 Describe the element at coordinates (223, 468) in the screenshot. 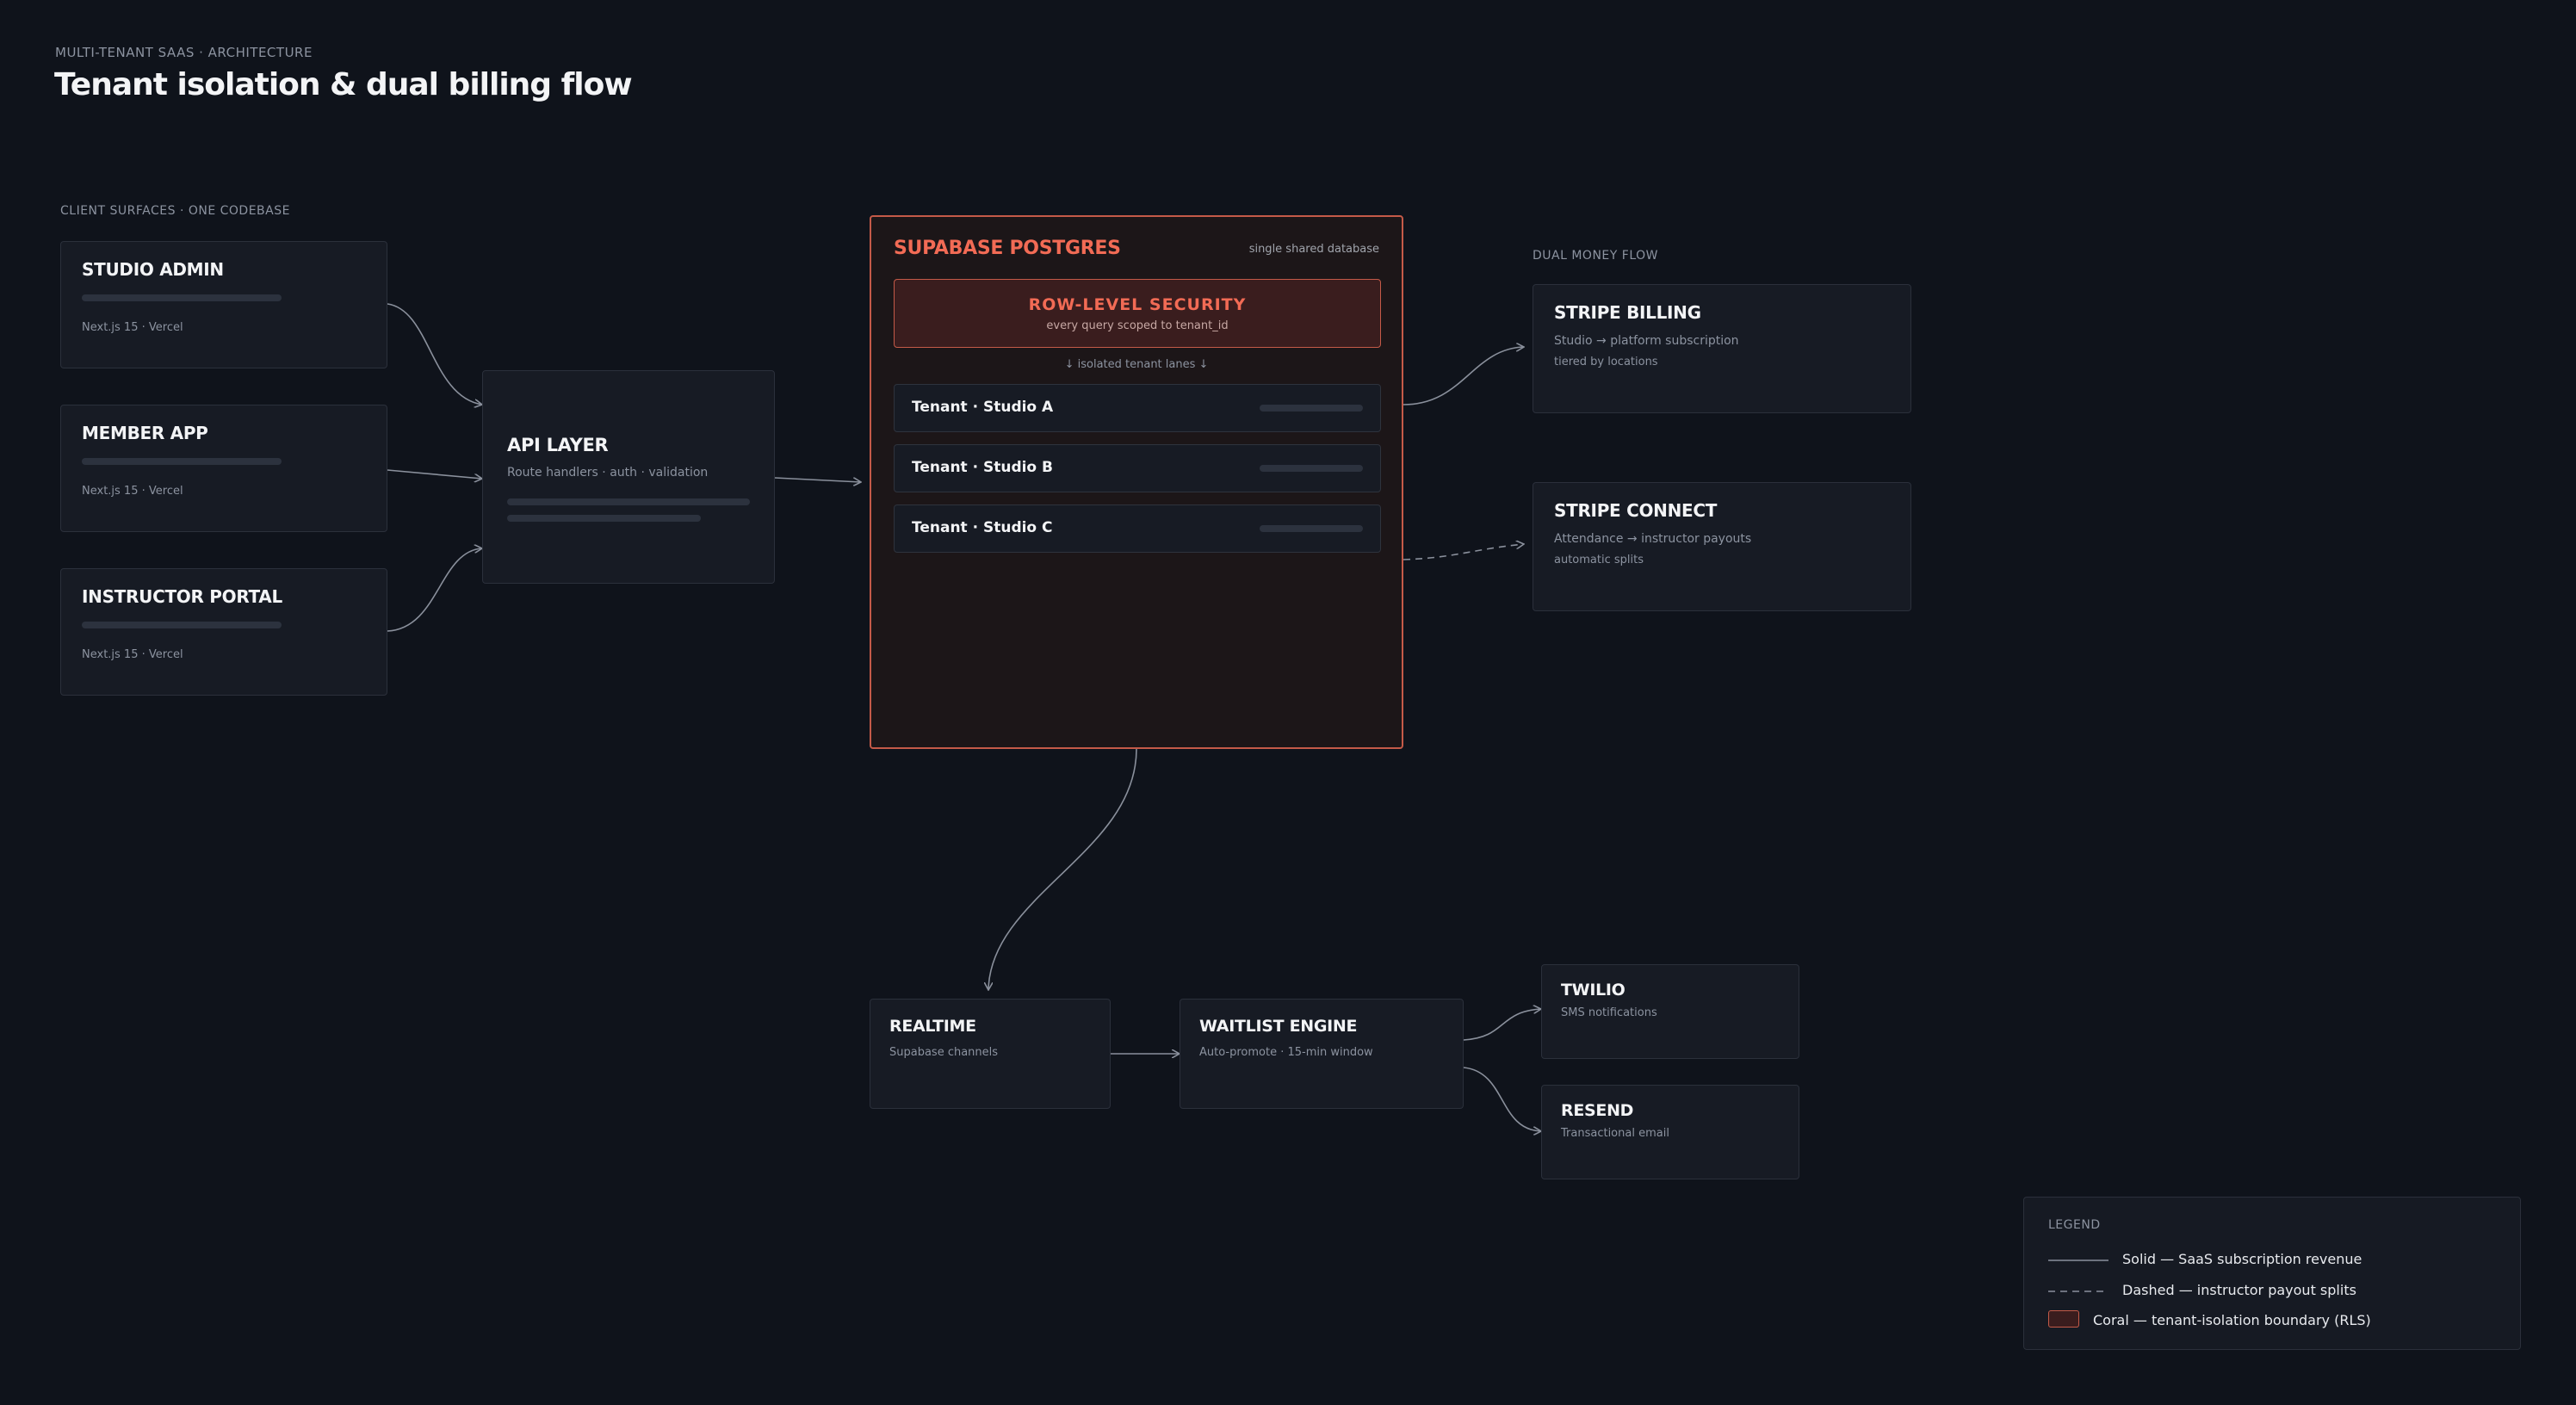

I see `member-app-card: MEMBER APP Next.js 15 · Vercel` at that location.